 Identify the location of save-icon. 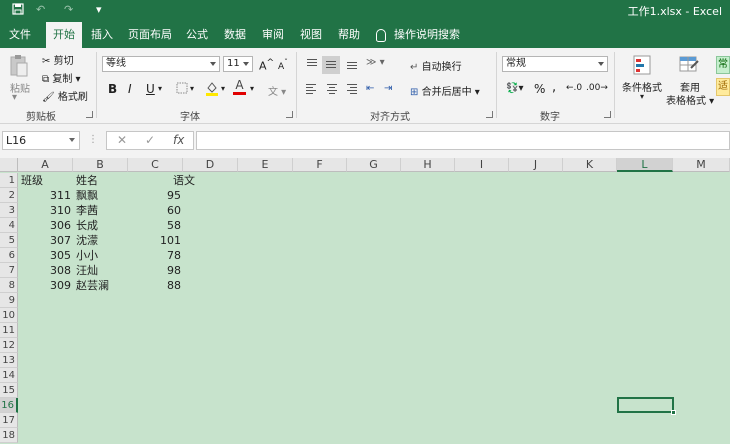
(18, 10).